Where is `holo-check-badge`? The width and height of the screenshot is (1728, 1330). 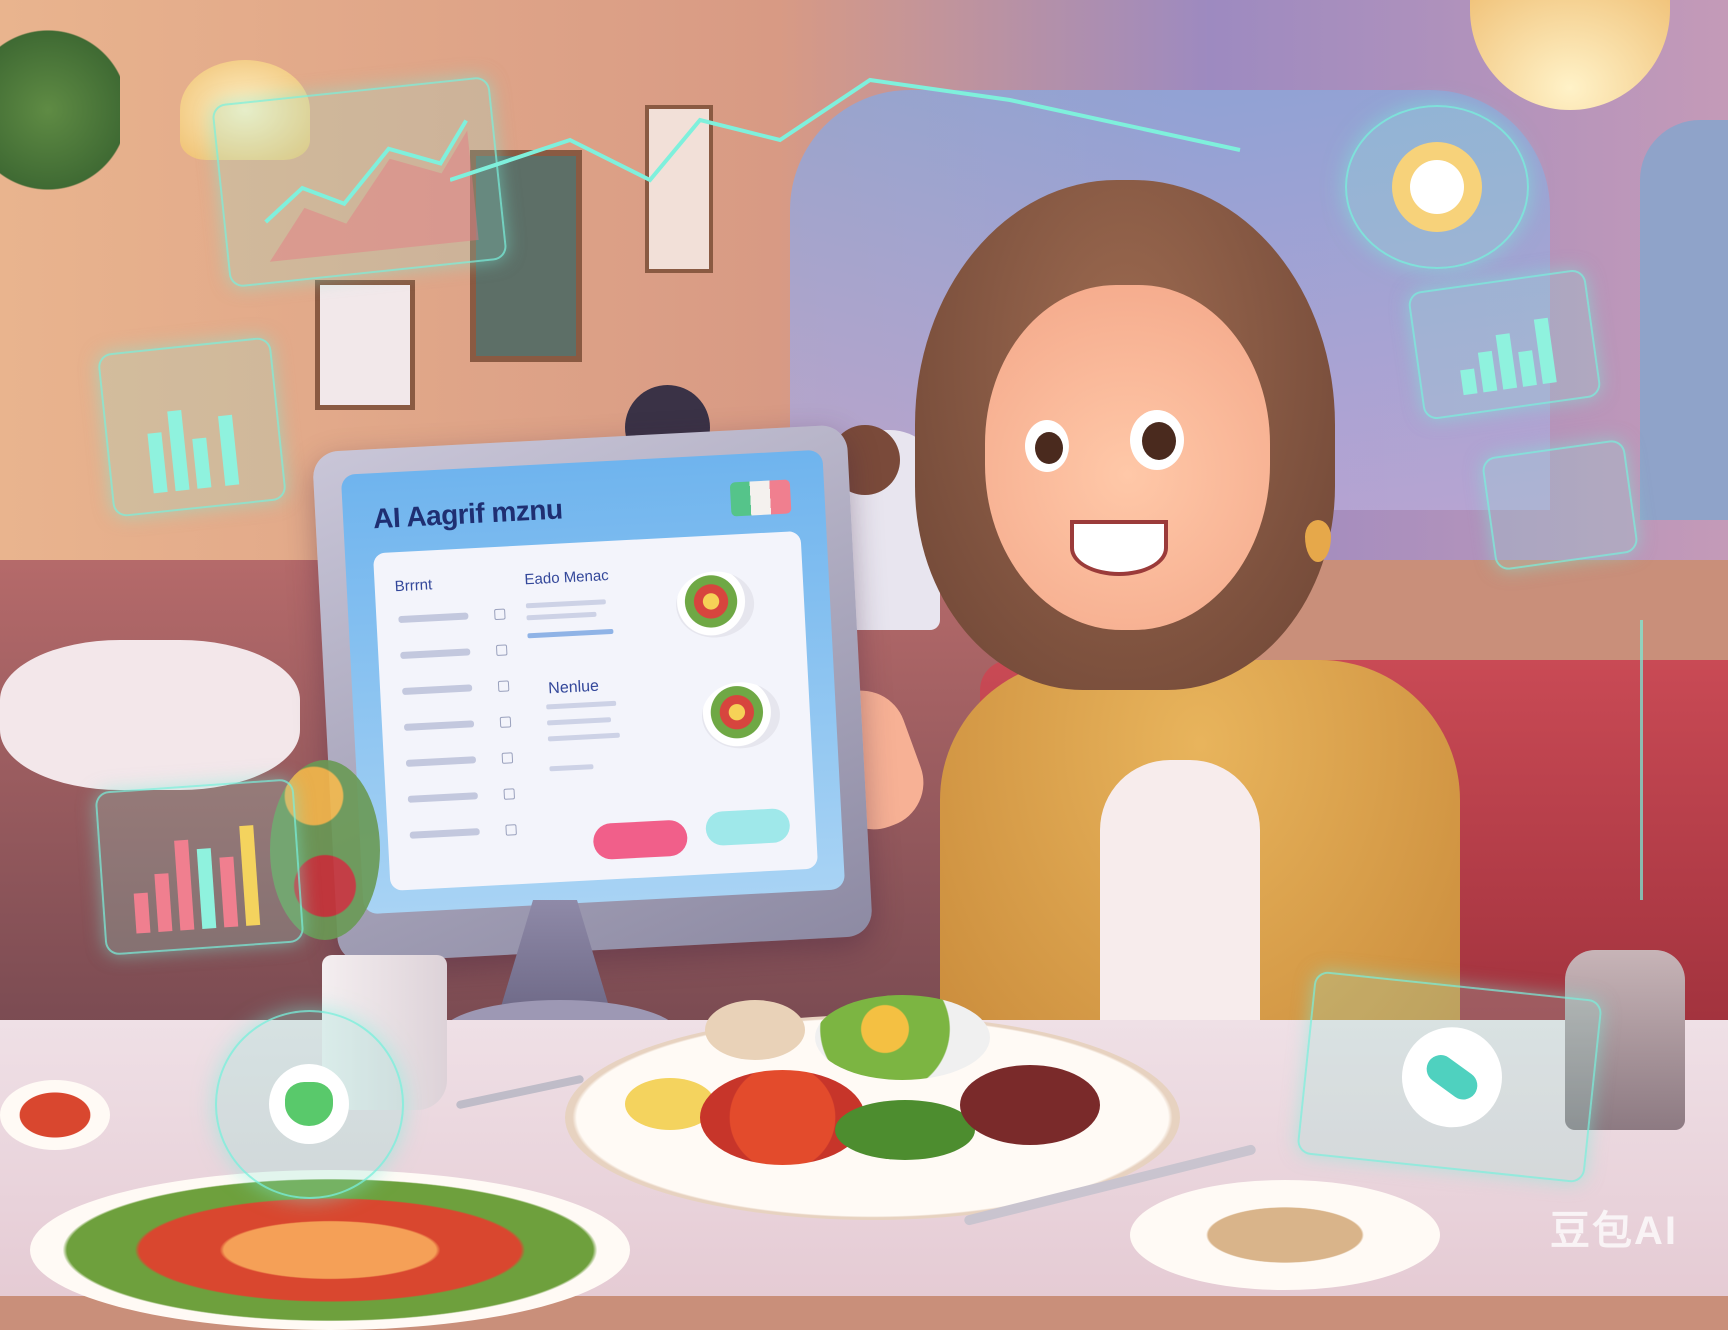
holo-check-badge is located at coordinates (1437, 187).